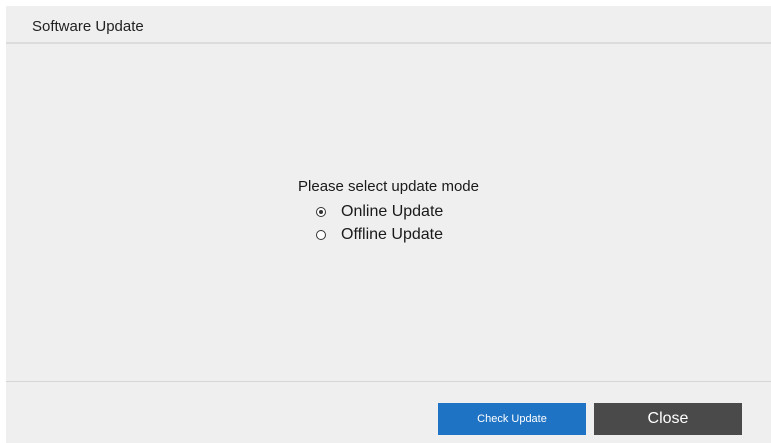 This screenshot has width=771, height=443. Describe the element at coordinates (512, 419) in the screenshot. I see `check-update-button: Check Update` at that location.